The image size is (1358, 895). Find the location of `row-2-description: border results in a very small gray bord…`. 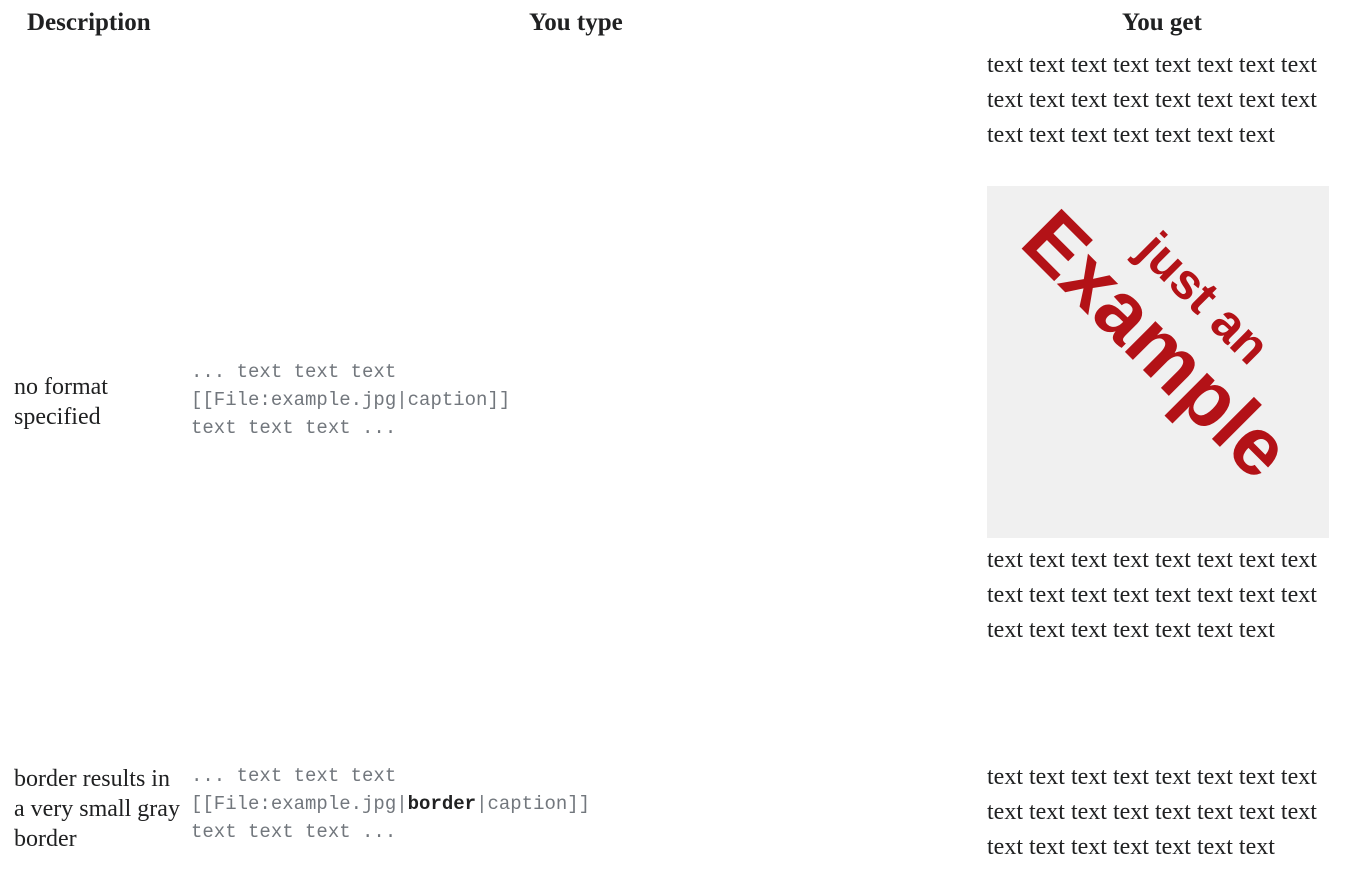

row-2-description: border results in a very small gray bord… is located at coordinates (97, 809).